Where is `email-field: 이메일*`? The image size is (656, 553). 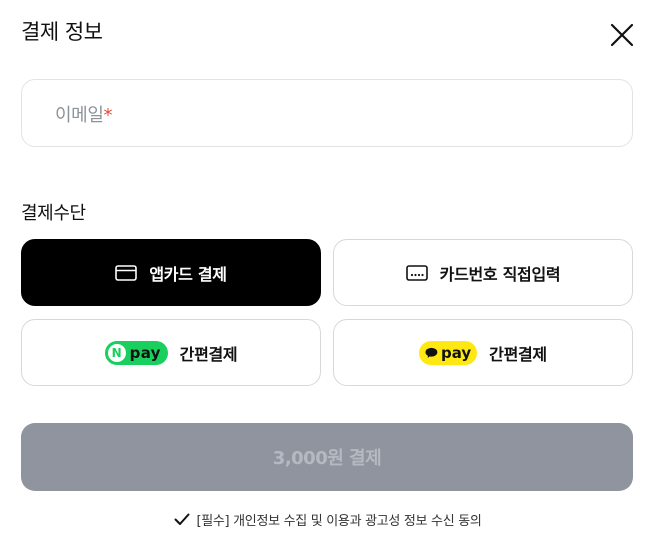
email-field: 이메일* is located at coordinates (327, 113).